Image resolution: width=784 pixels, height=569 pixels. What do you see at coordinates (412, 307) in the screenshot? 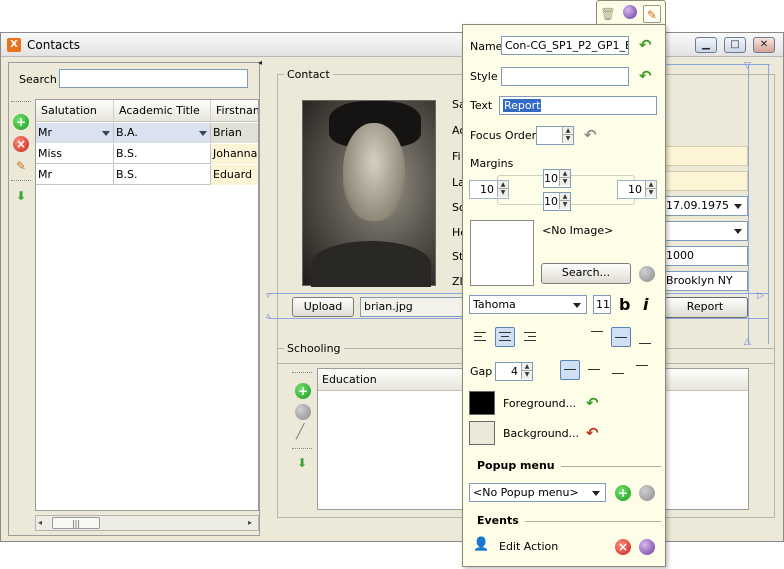
I see `image-filename: brian.jpg` at bounding box center [412, 307].